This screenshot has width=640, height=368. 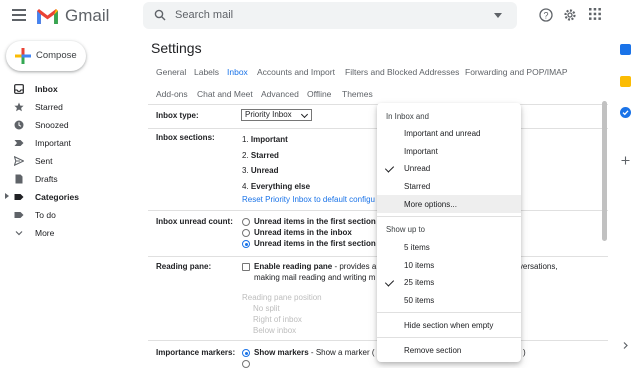 I want to click on add-addon-icon, so click(x=625, y=160).